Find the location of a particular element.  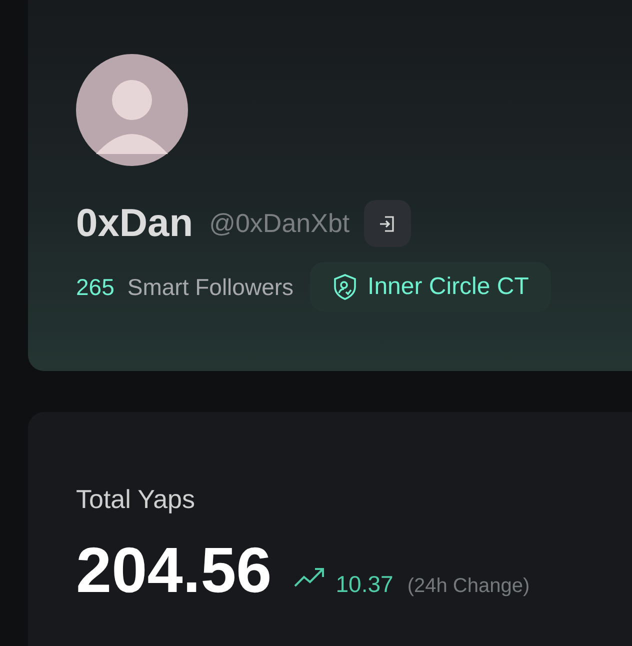

login-button is located at coordinates (387, 223).